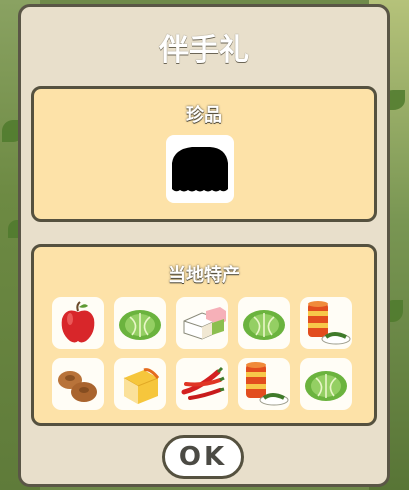 The width and height of the screenshot is (409, 490). Describe the element at coordinates (203, 457) in the screenshot. I see `ok-button: OK` at that location.